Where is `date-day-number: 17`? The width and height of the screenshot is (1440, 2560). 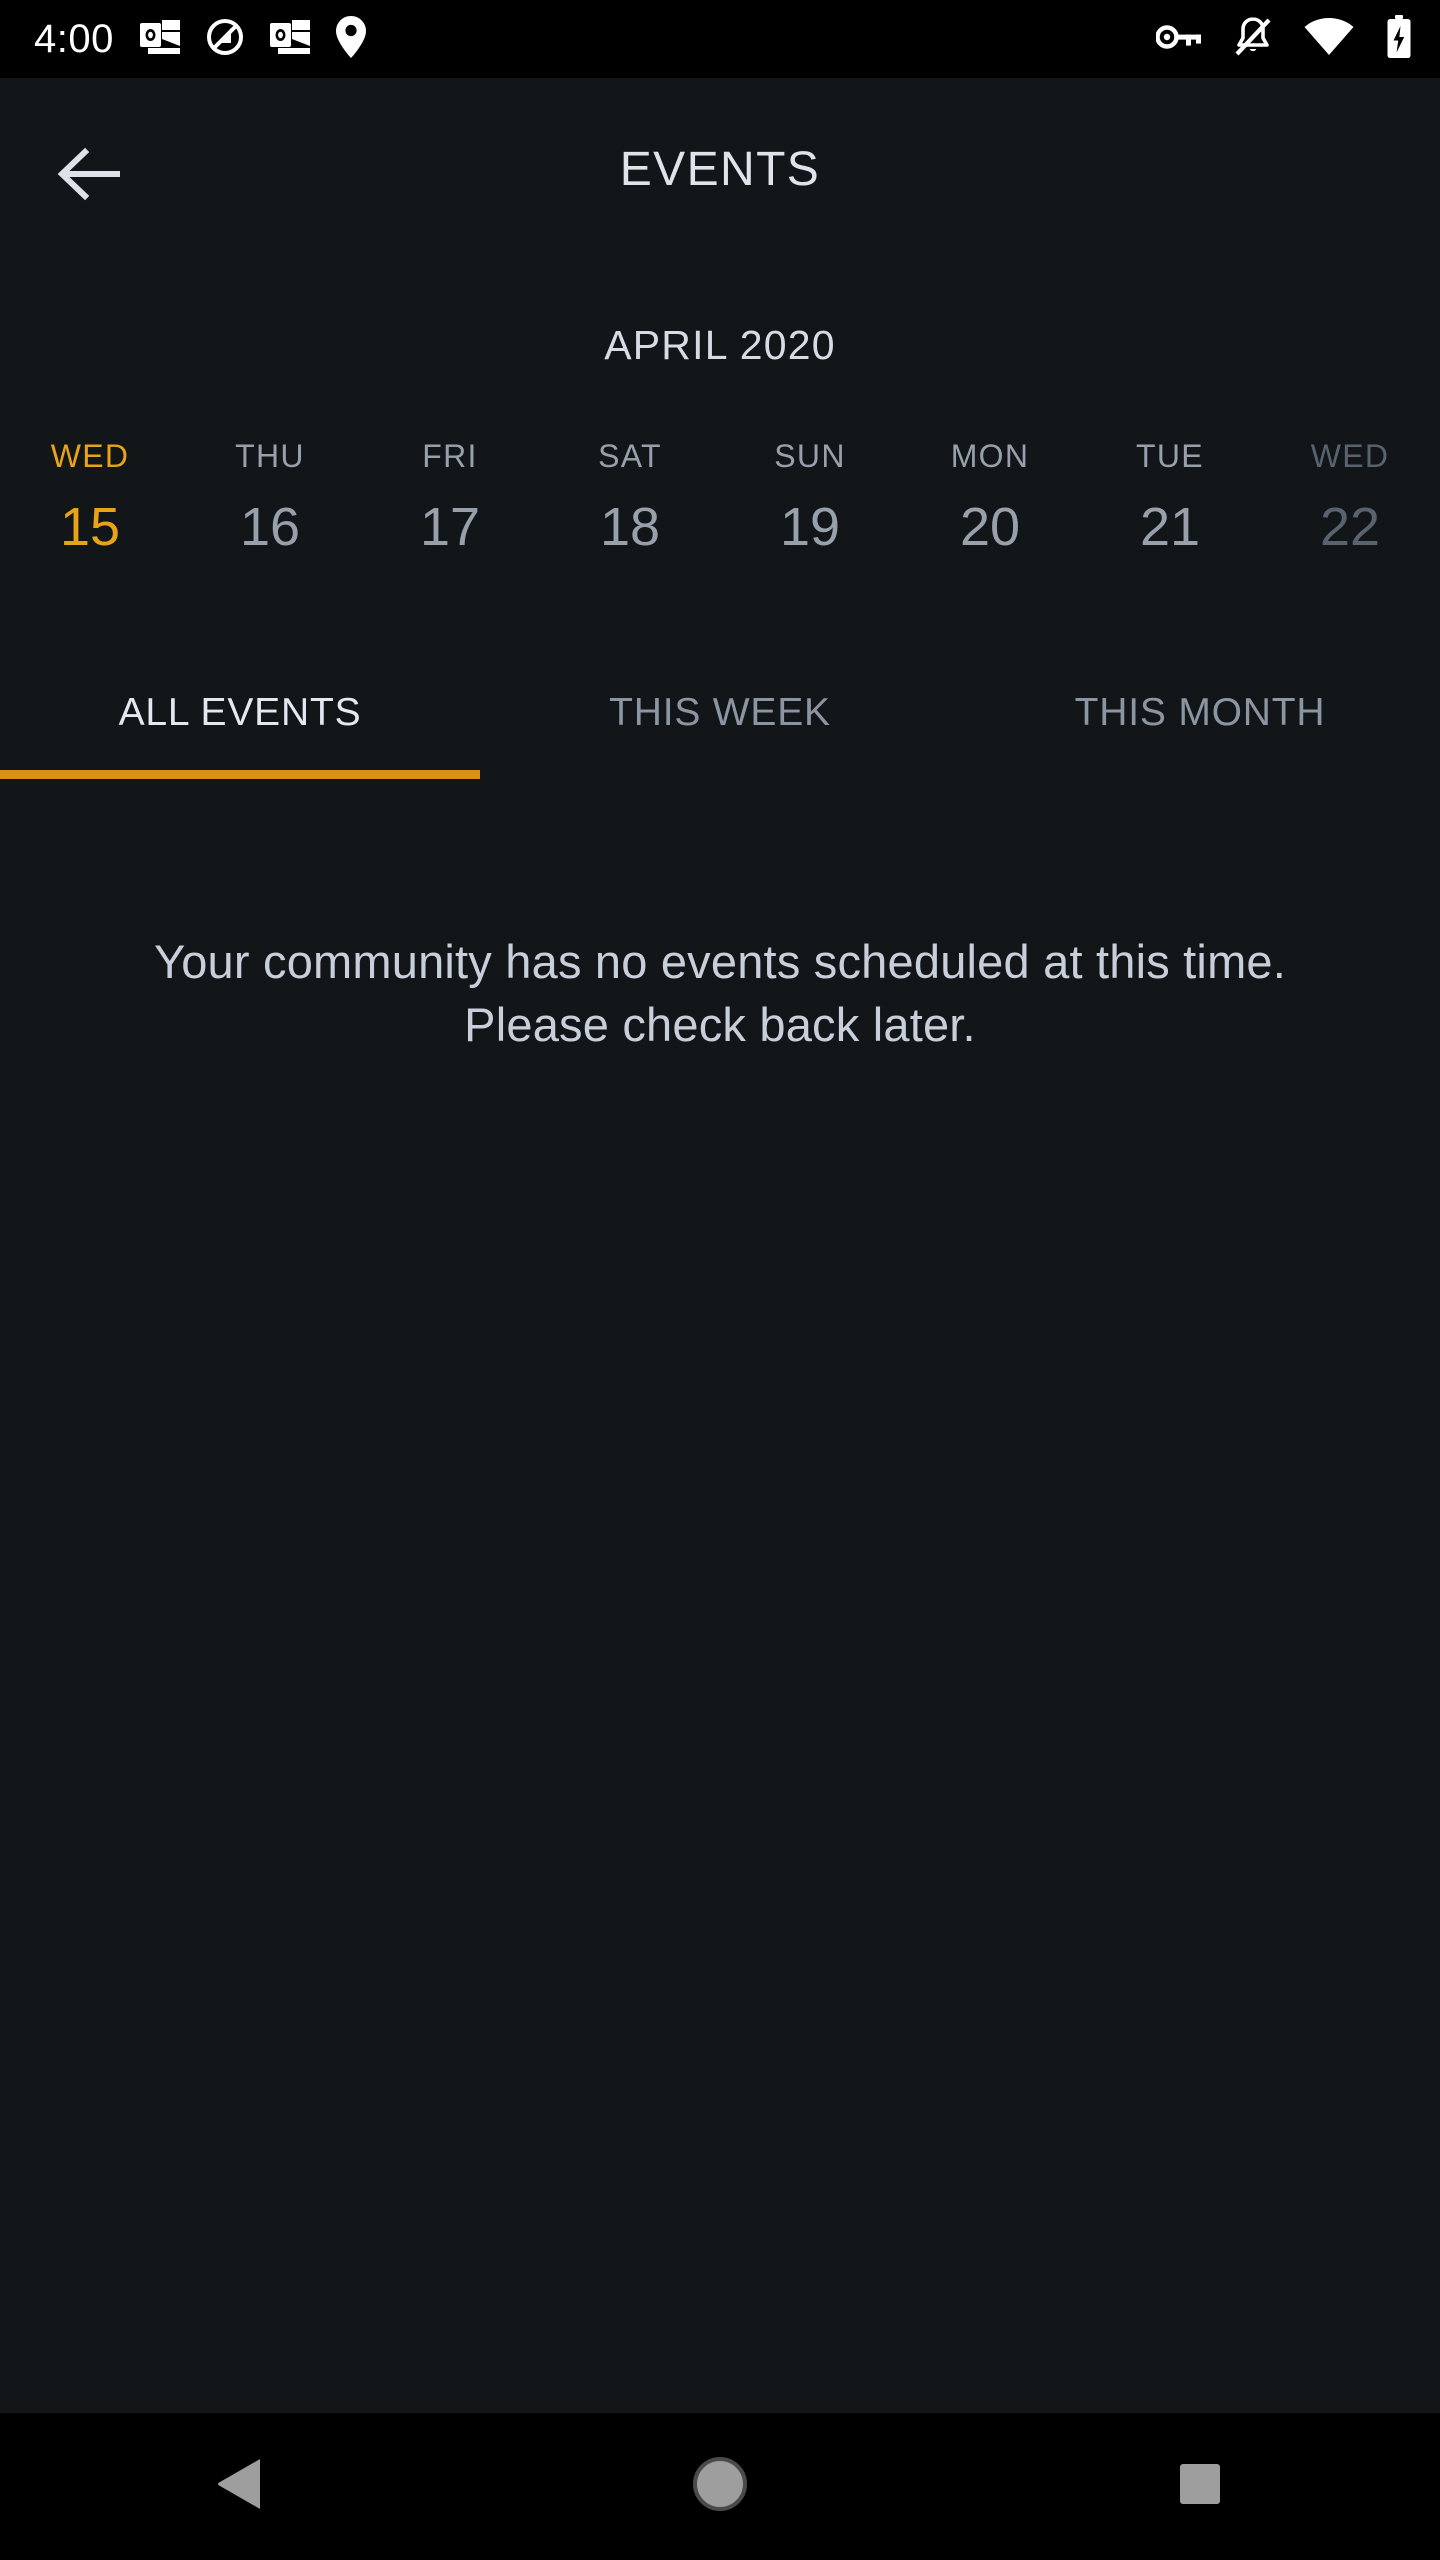 date-day-number: 17 is located at coordinates (450, 527).